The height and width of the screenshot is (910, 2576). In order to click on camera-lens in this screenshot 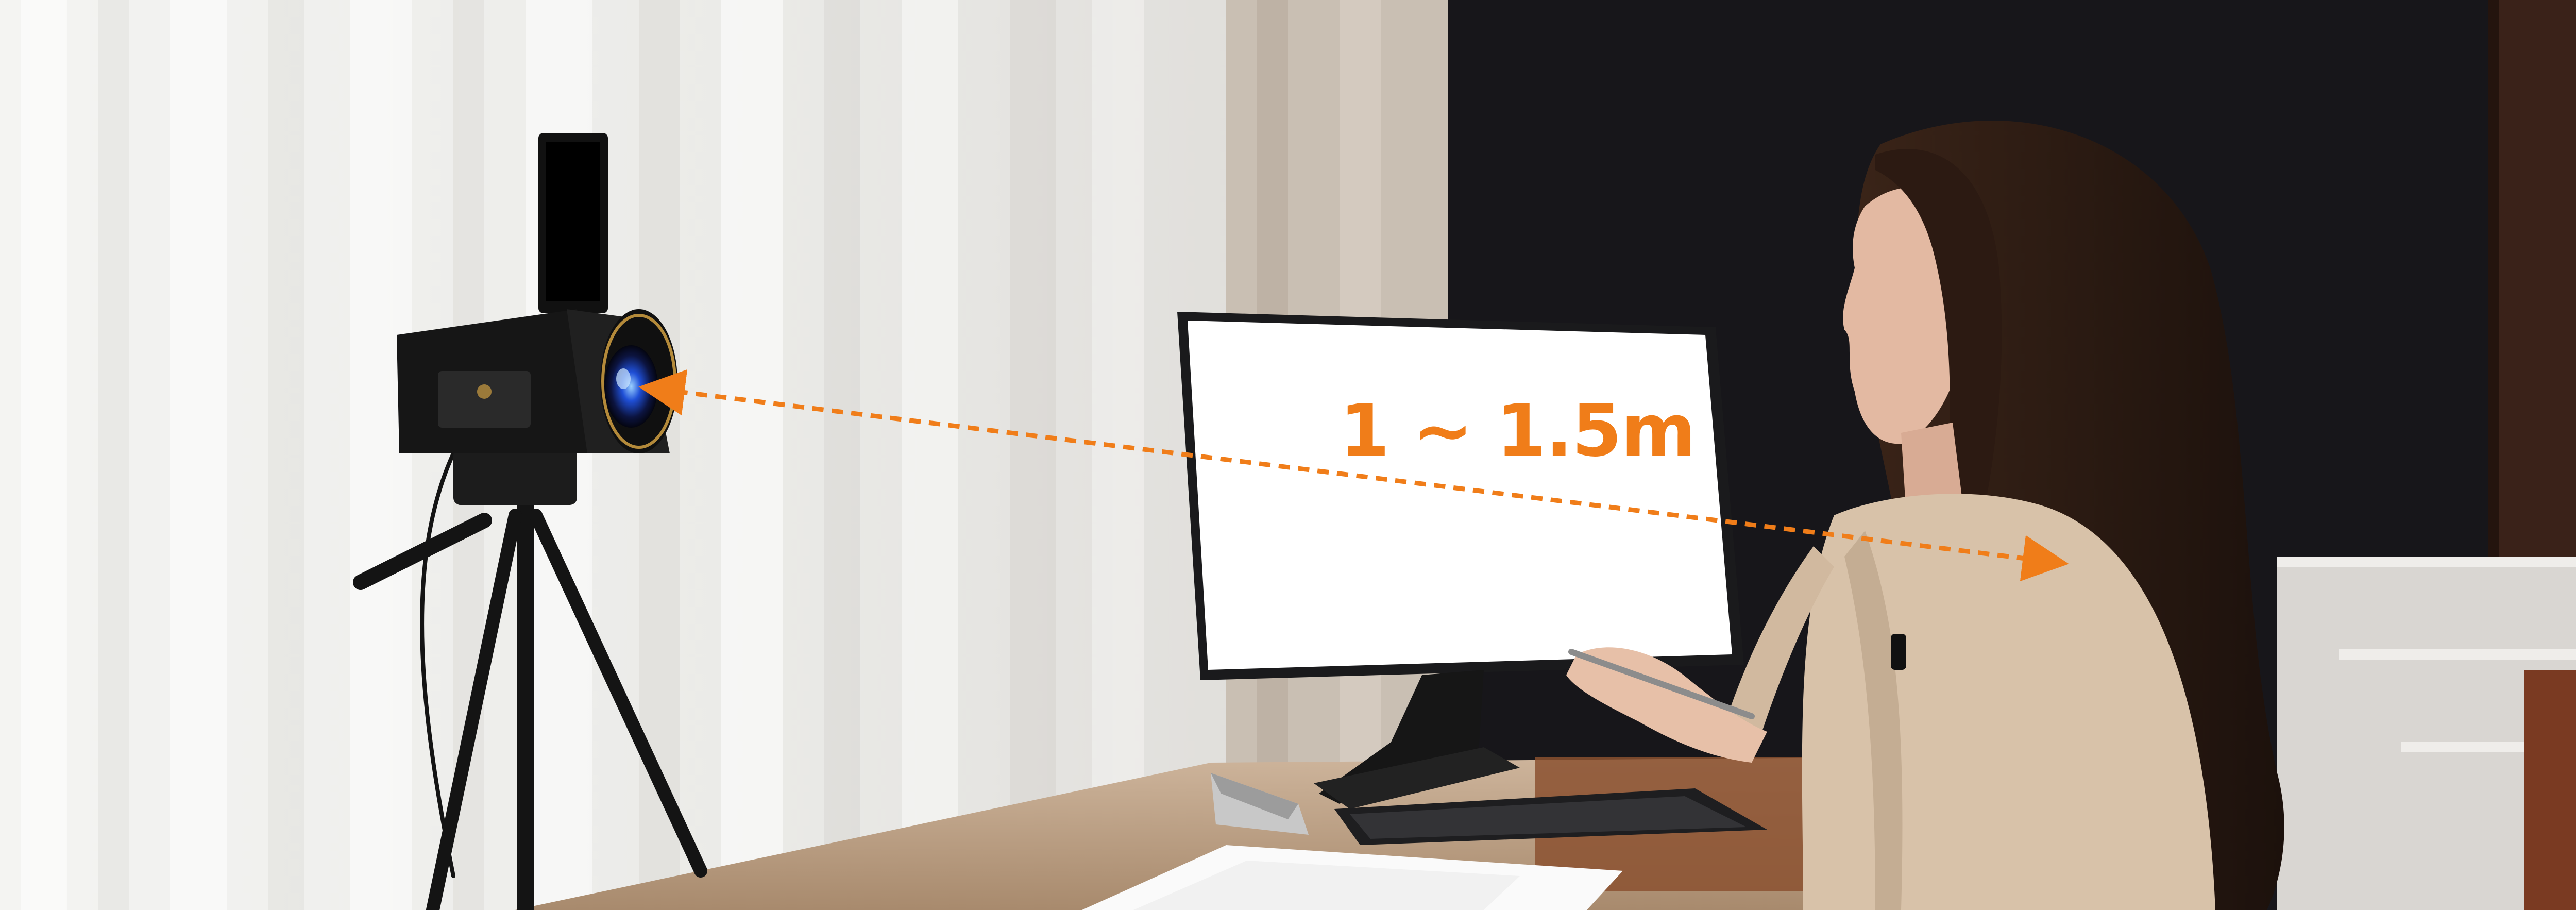, I will do `click(631, 386)`.